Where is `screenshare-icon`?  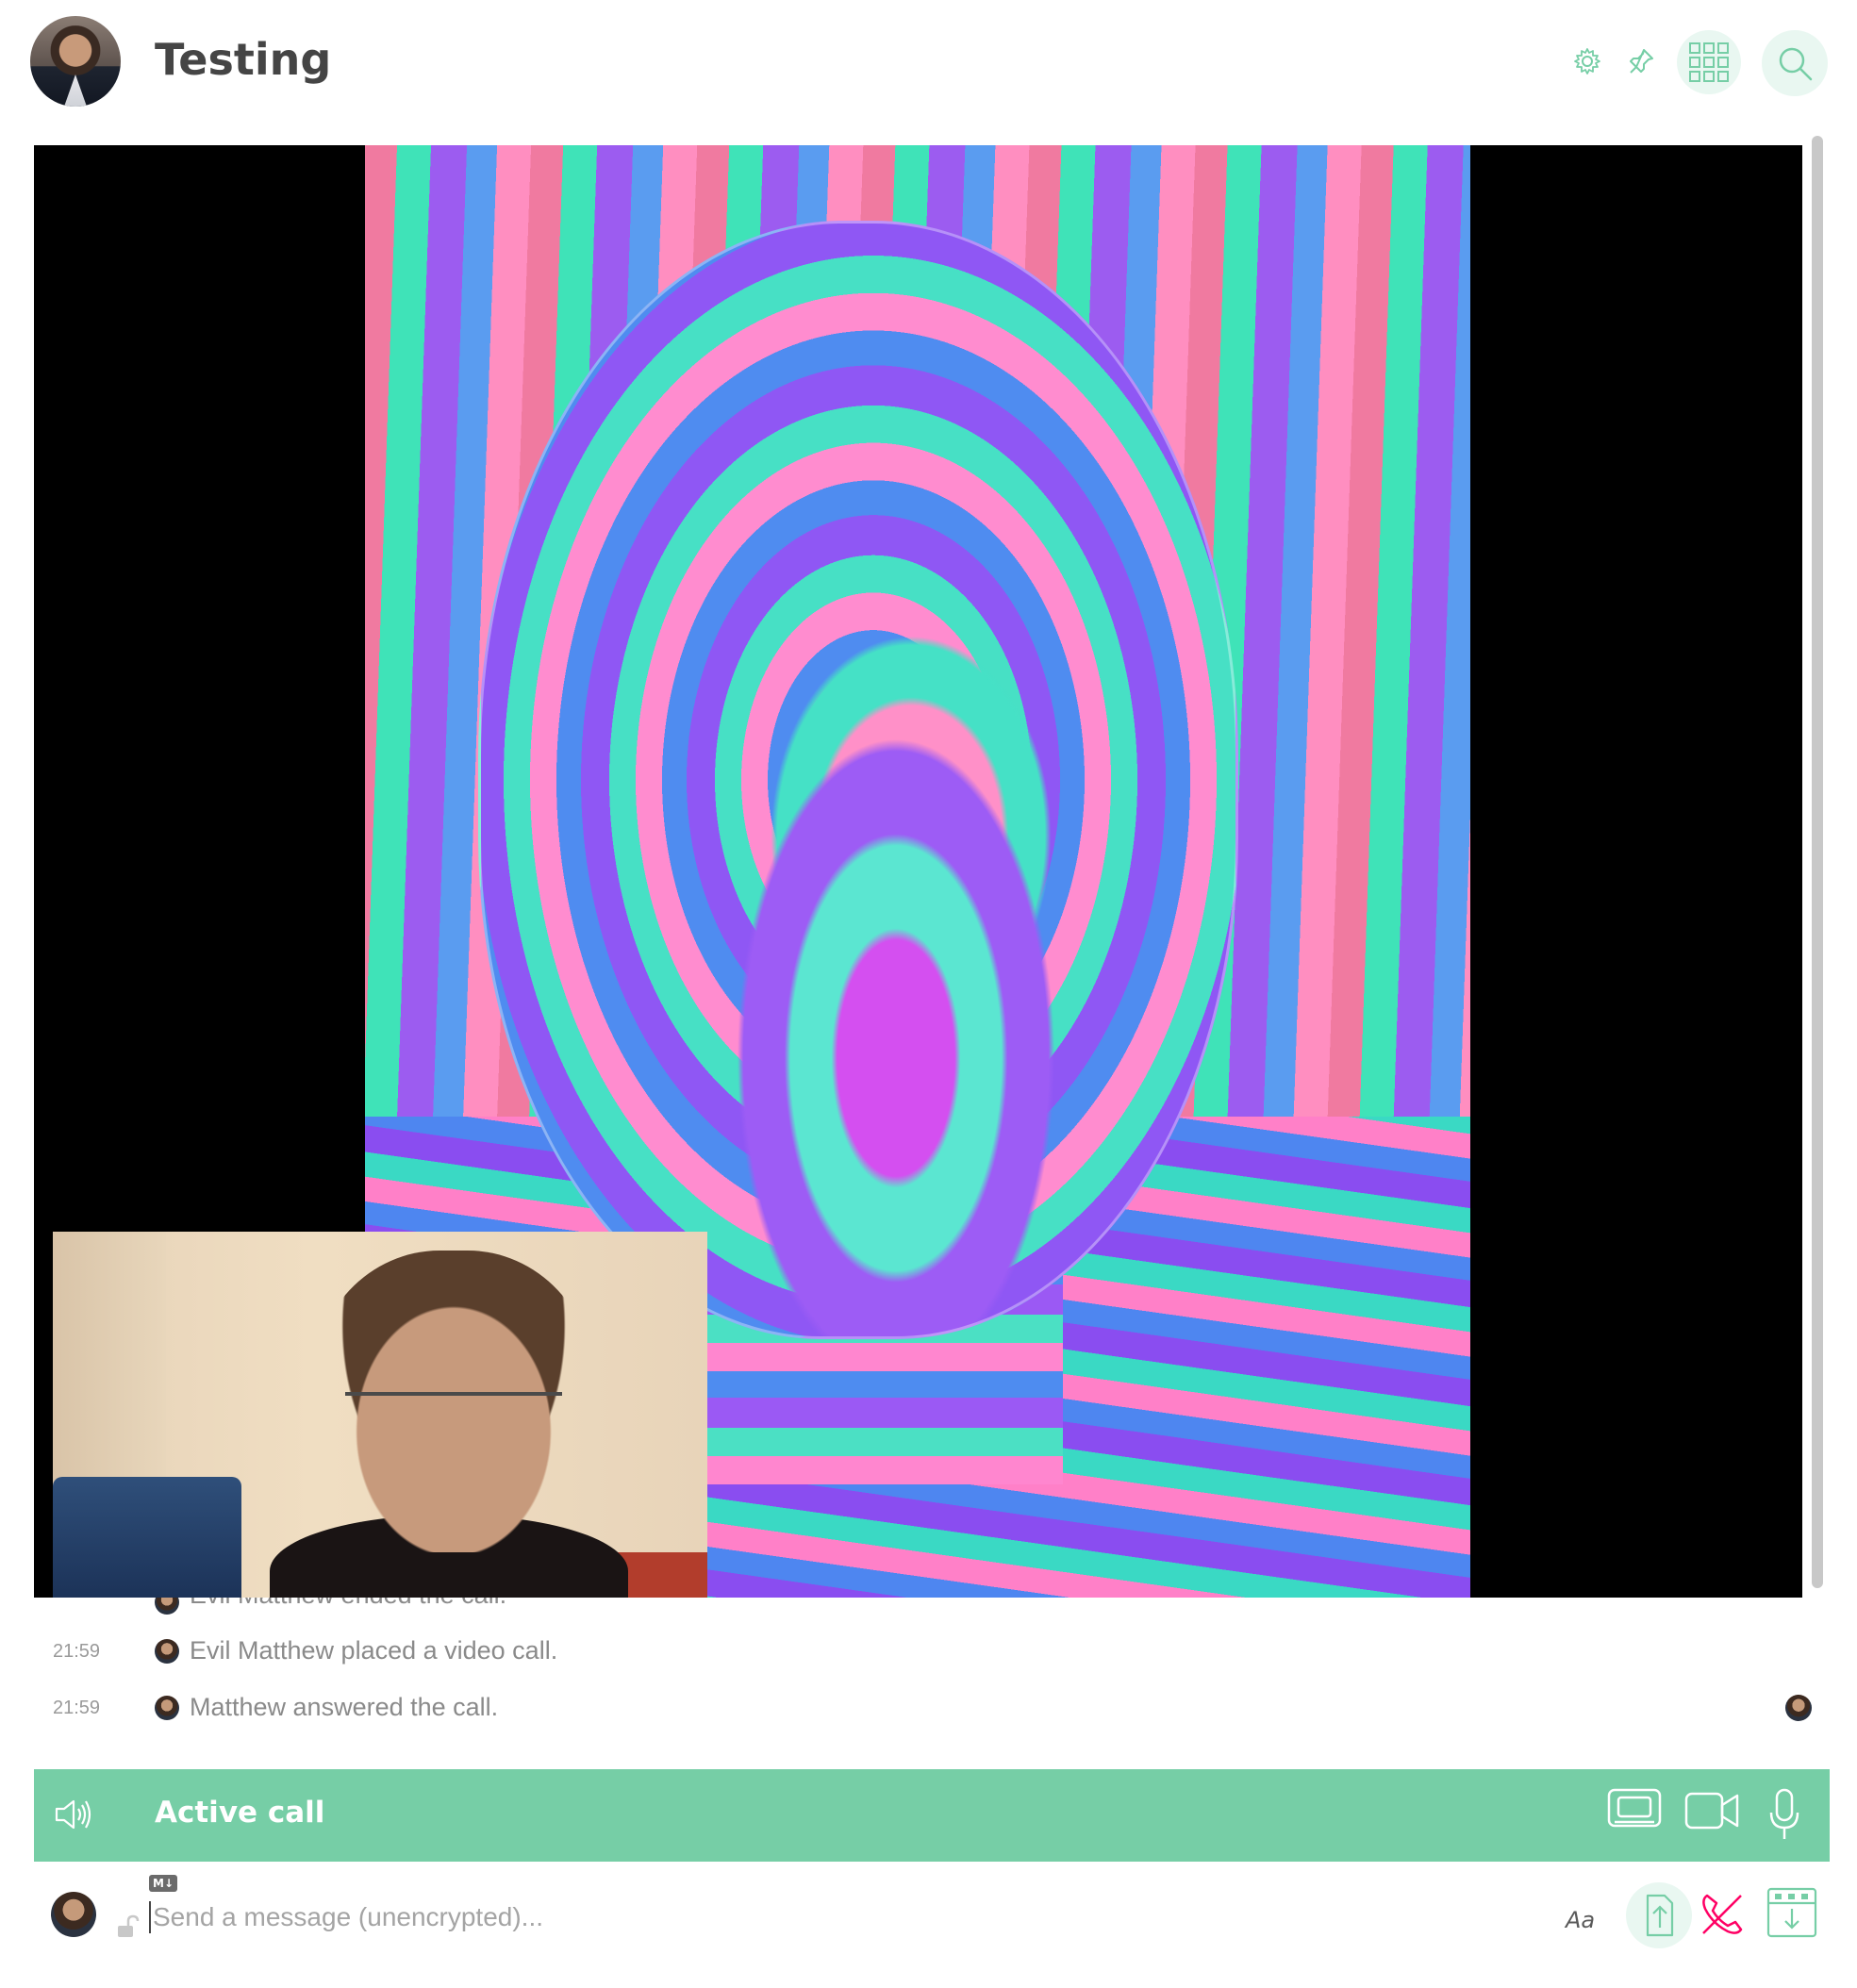
screenshare-icon is located at coordinates (1634, 1808).